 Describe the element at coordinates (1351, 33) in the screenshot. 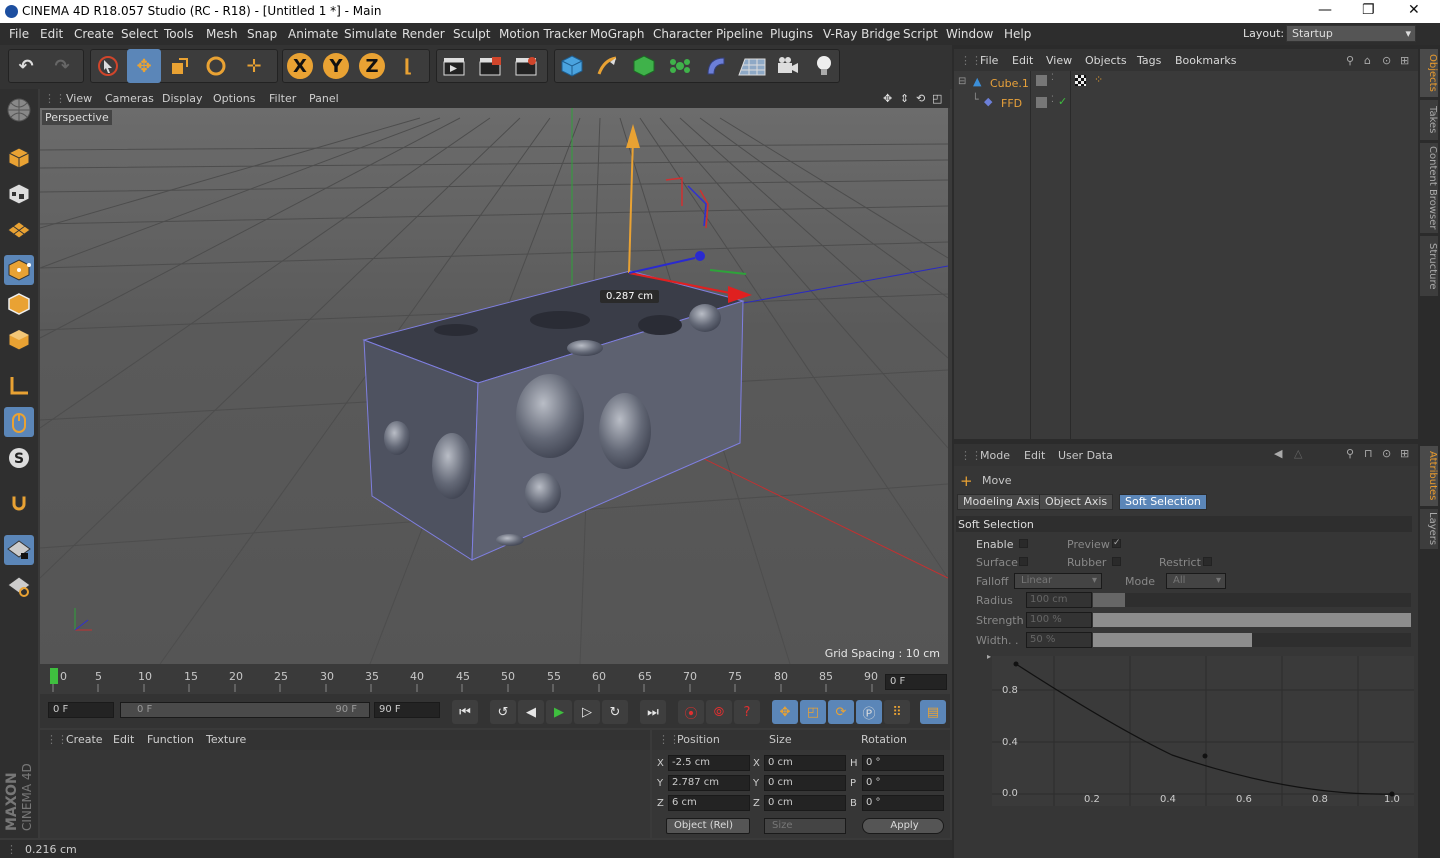

I see `layout-dropdown: Startup ▾` at that location.